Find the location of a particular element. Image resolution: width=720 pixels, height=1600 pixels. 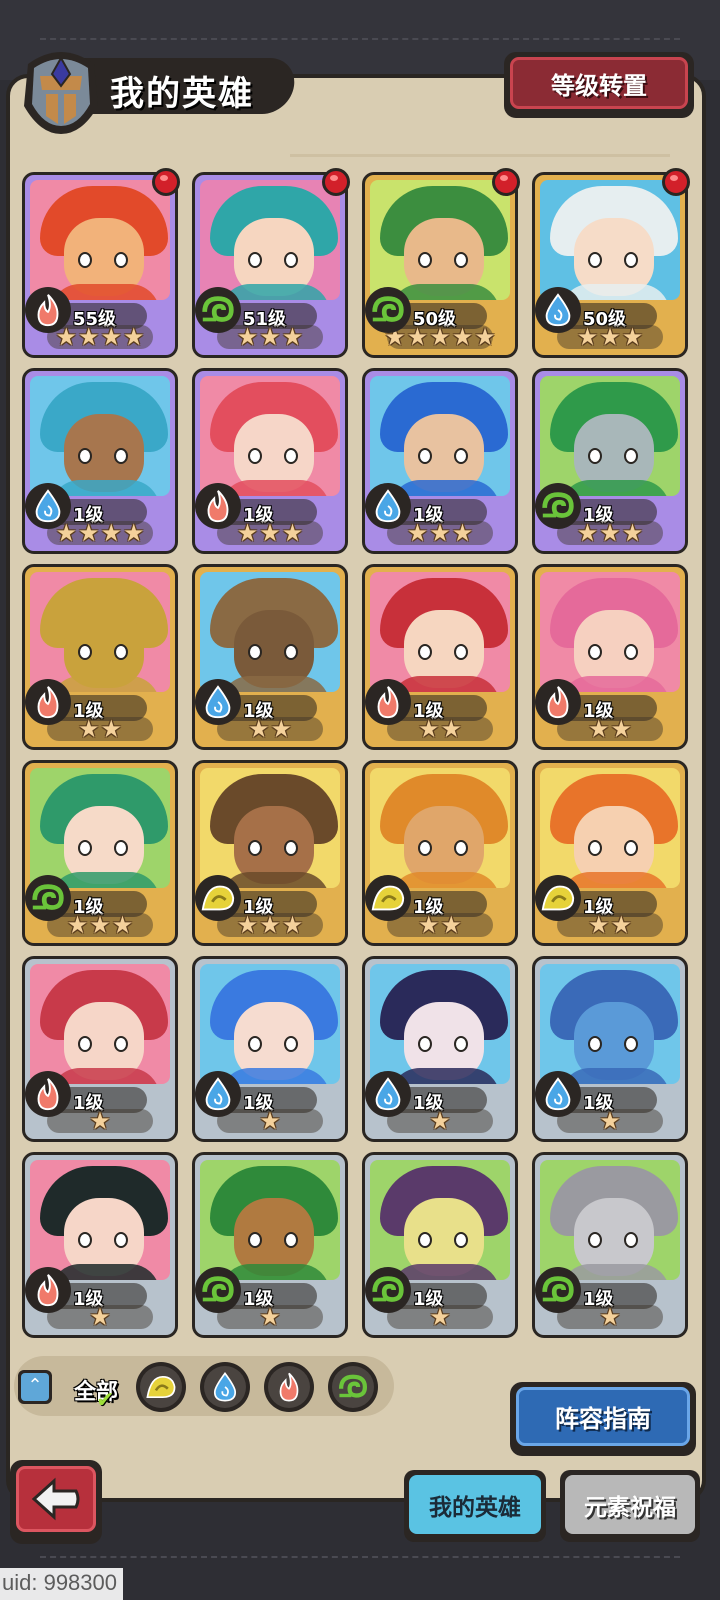

earth-icon is located at coordinates (161, 1387).